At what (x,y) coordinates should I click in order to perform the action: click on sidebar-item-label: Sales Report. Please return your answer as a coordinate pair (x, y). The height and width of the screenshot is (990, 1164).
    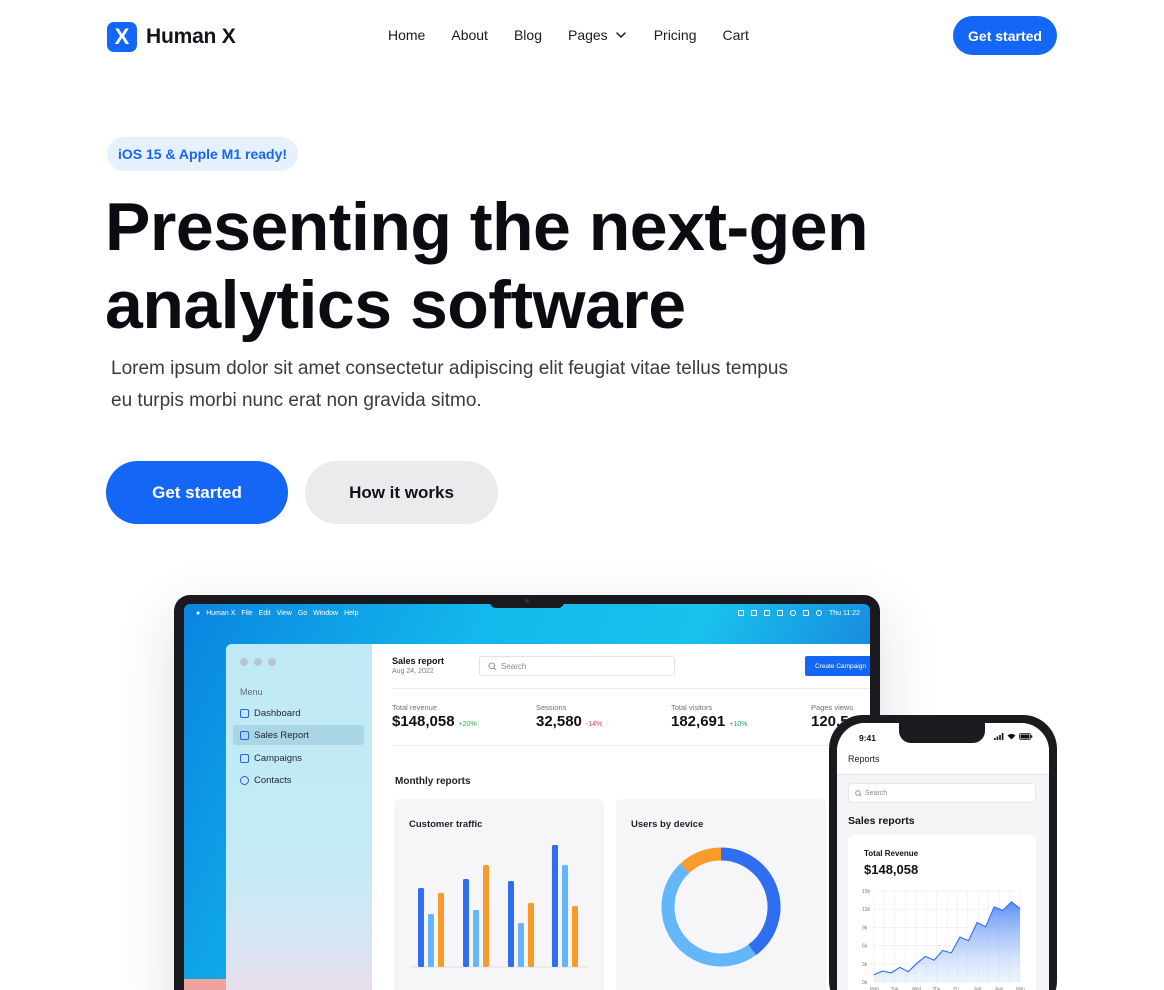
    Looking at the image, I should click on (281, 735).